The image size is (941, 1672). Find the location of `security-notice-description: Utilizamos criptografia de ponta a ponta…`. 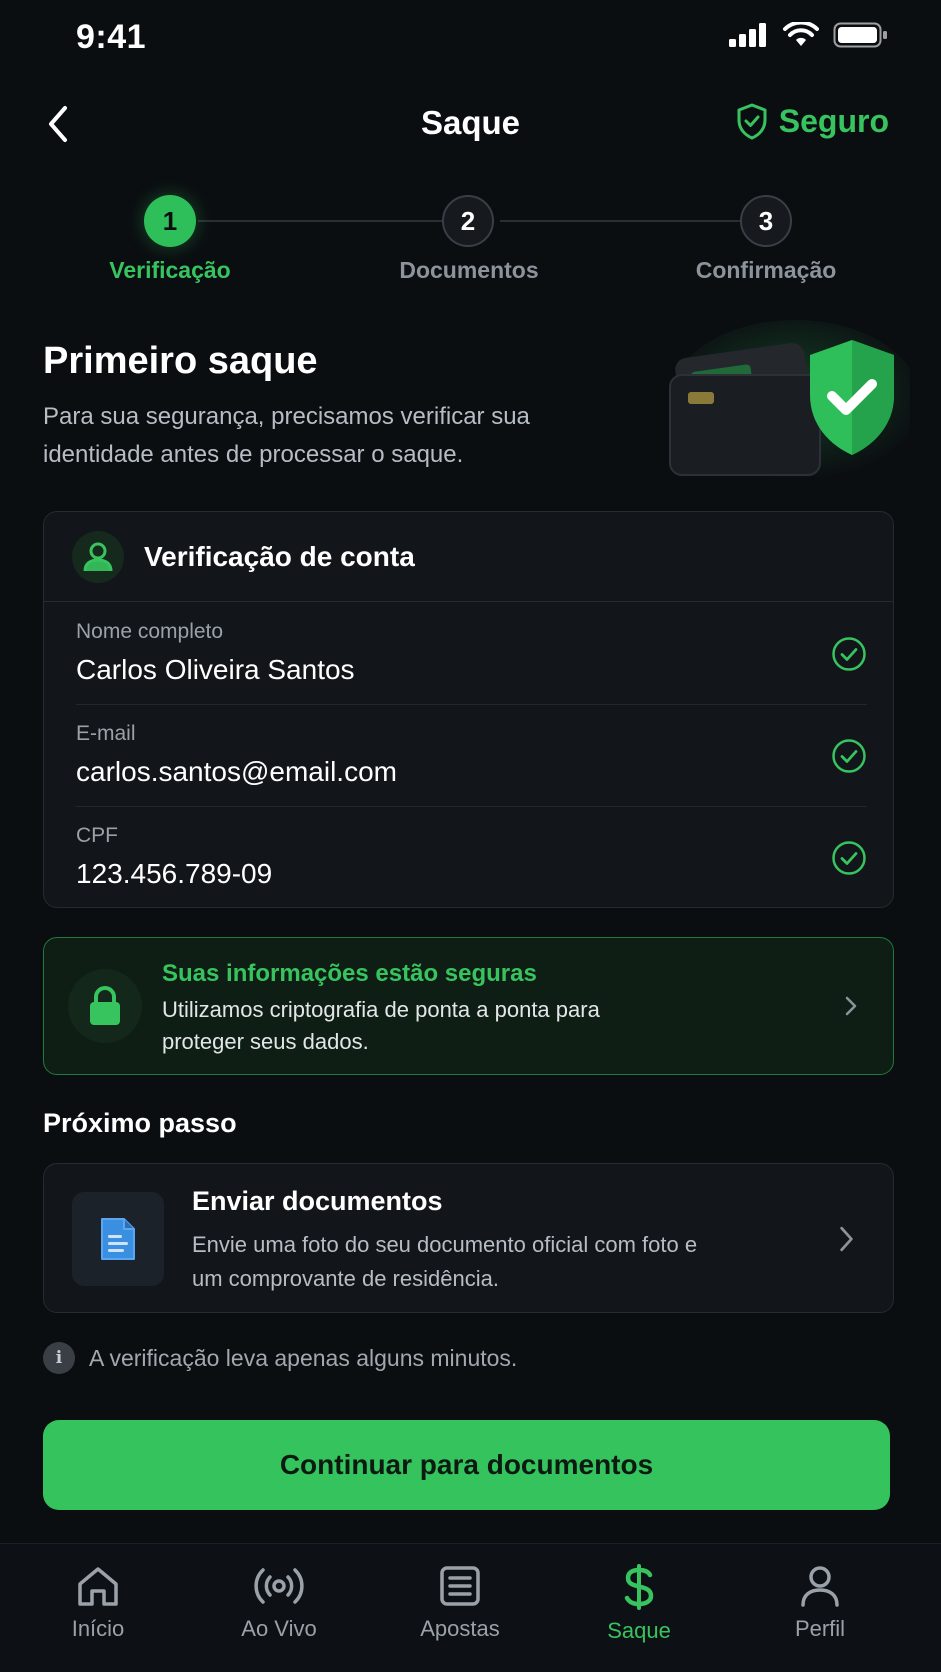

security-notice-description: Utilizamos criptografia de ponta a ponta… is located at coordinates (381, 1025).